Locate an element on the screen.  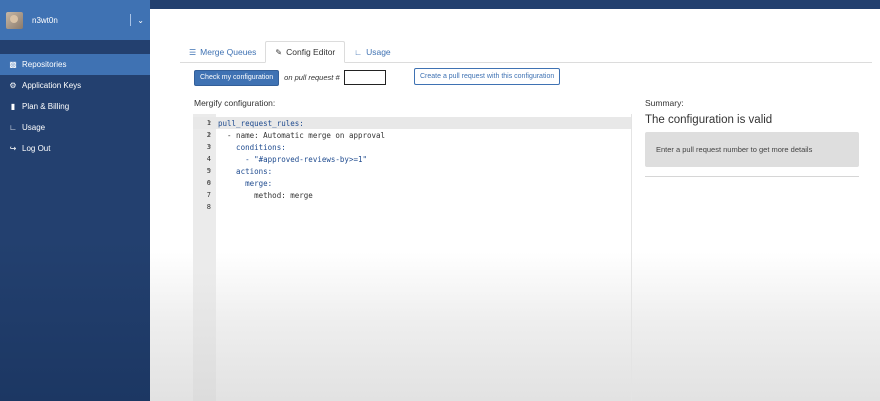
code-text: actions: is located at coordinates (245, 171).